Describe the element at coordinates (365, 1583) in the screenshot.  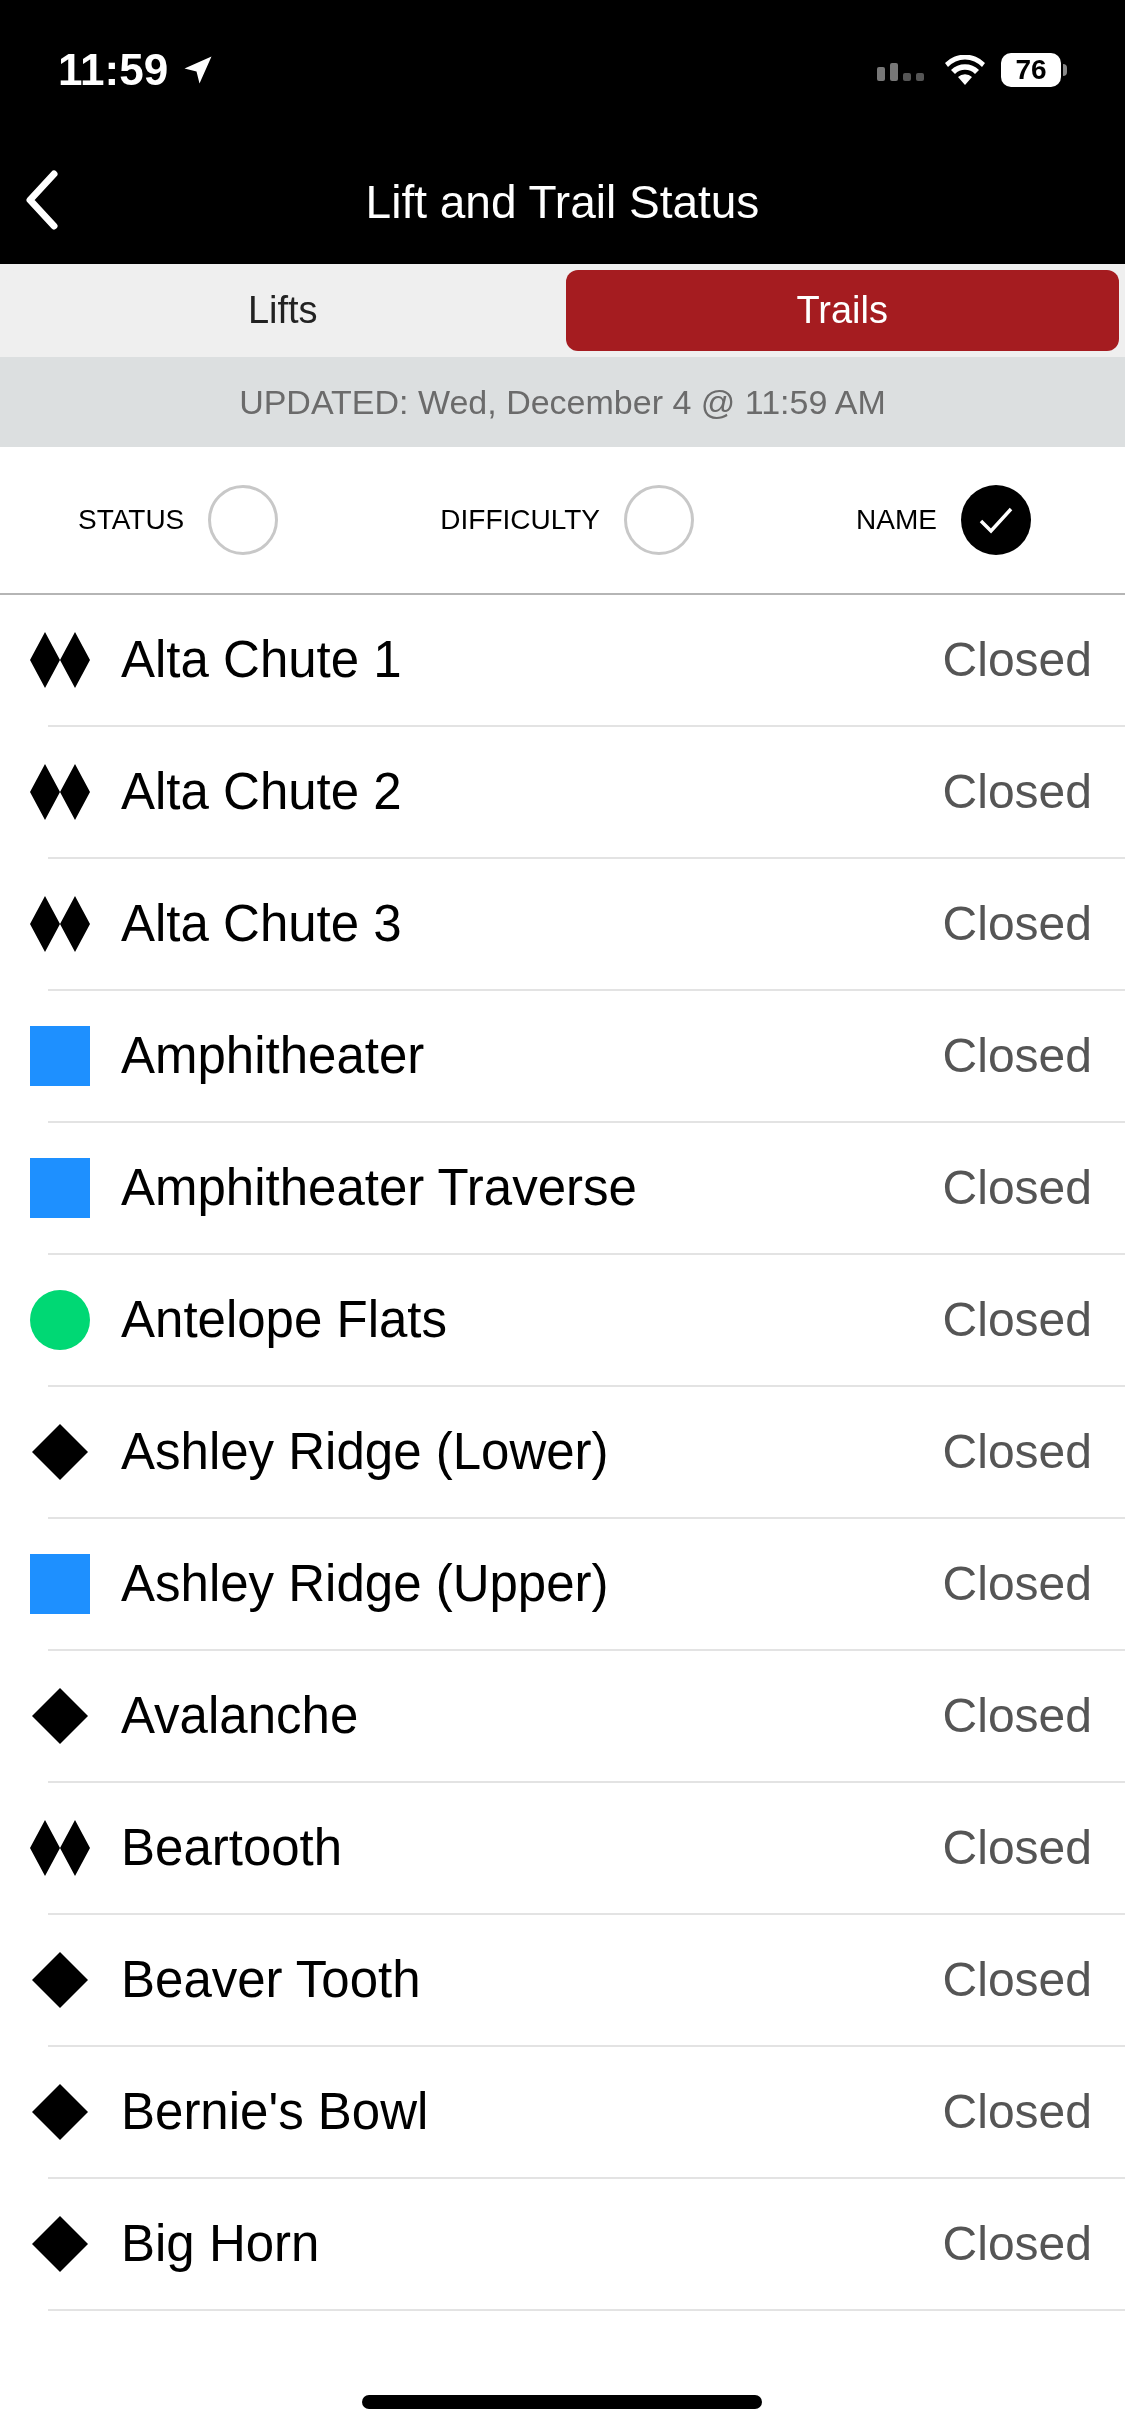
I see `trail-name: Ashley Ridge (Upper)` at that location.